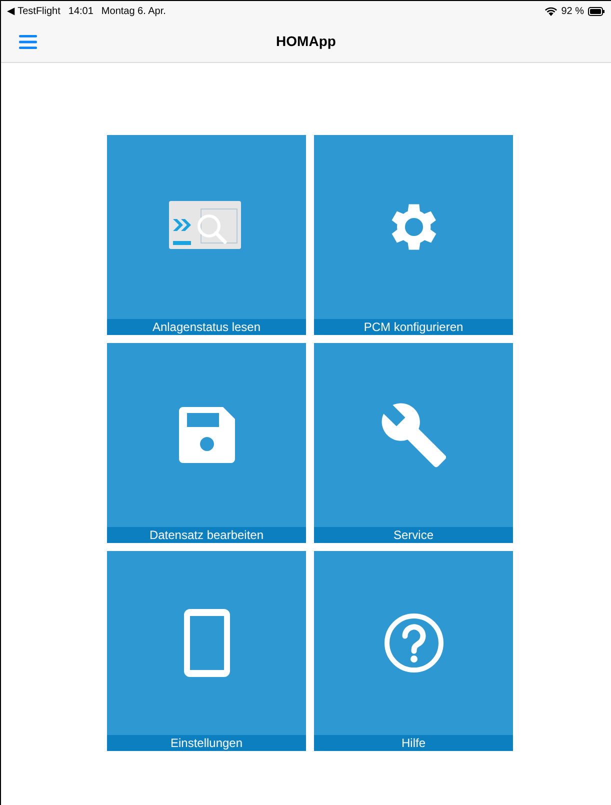  Describe the element at coordinates (596, 11) in the screenshot. I see `battery-icon` at that location.